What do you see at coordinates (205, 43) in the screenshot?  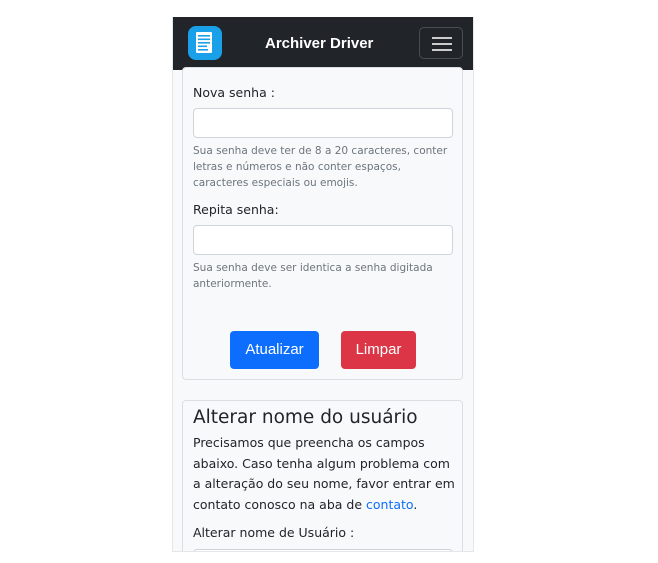 I see `document-icon` at bounding box center [205, 43].